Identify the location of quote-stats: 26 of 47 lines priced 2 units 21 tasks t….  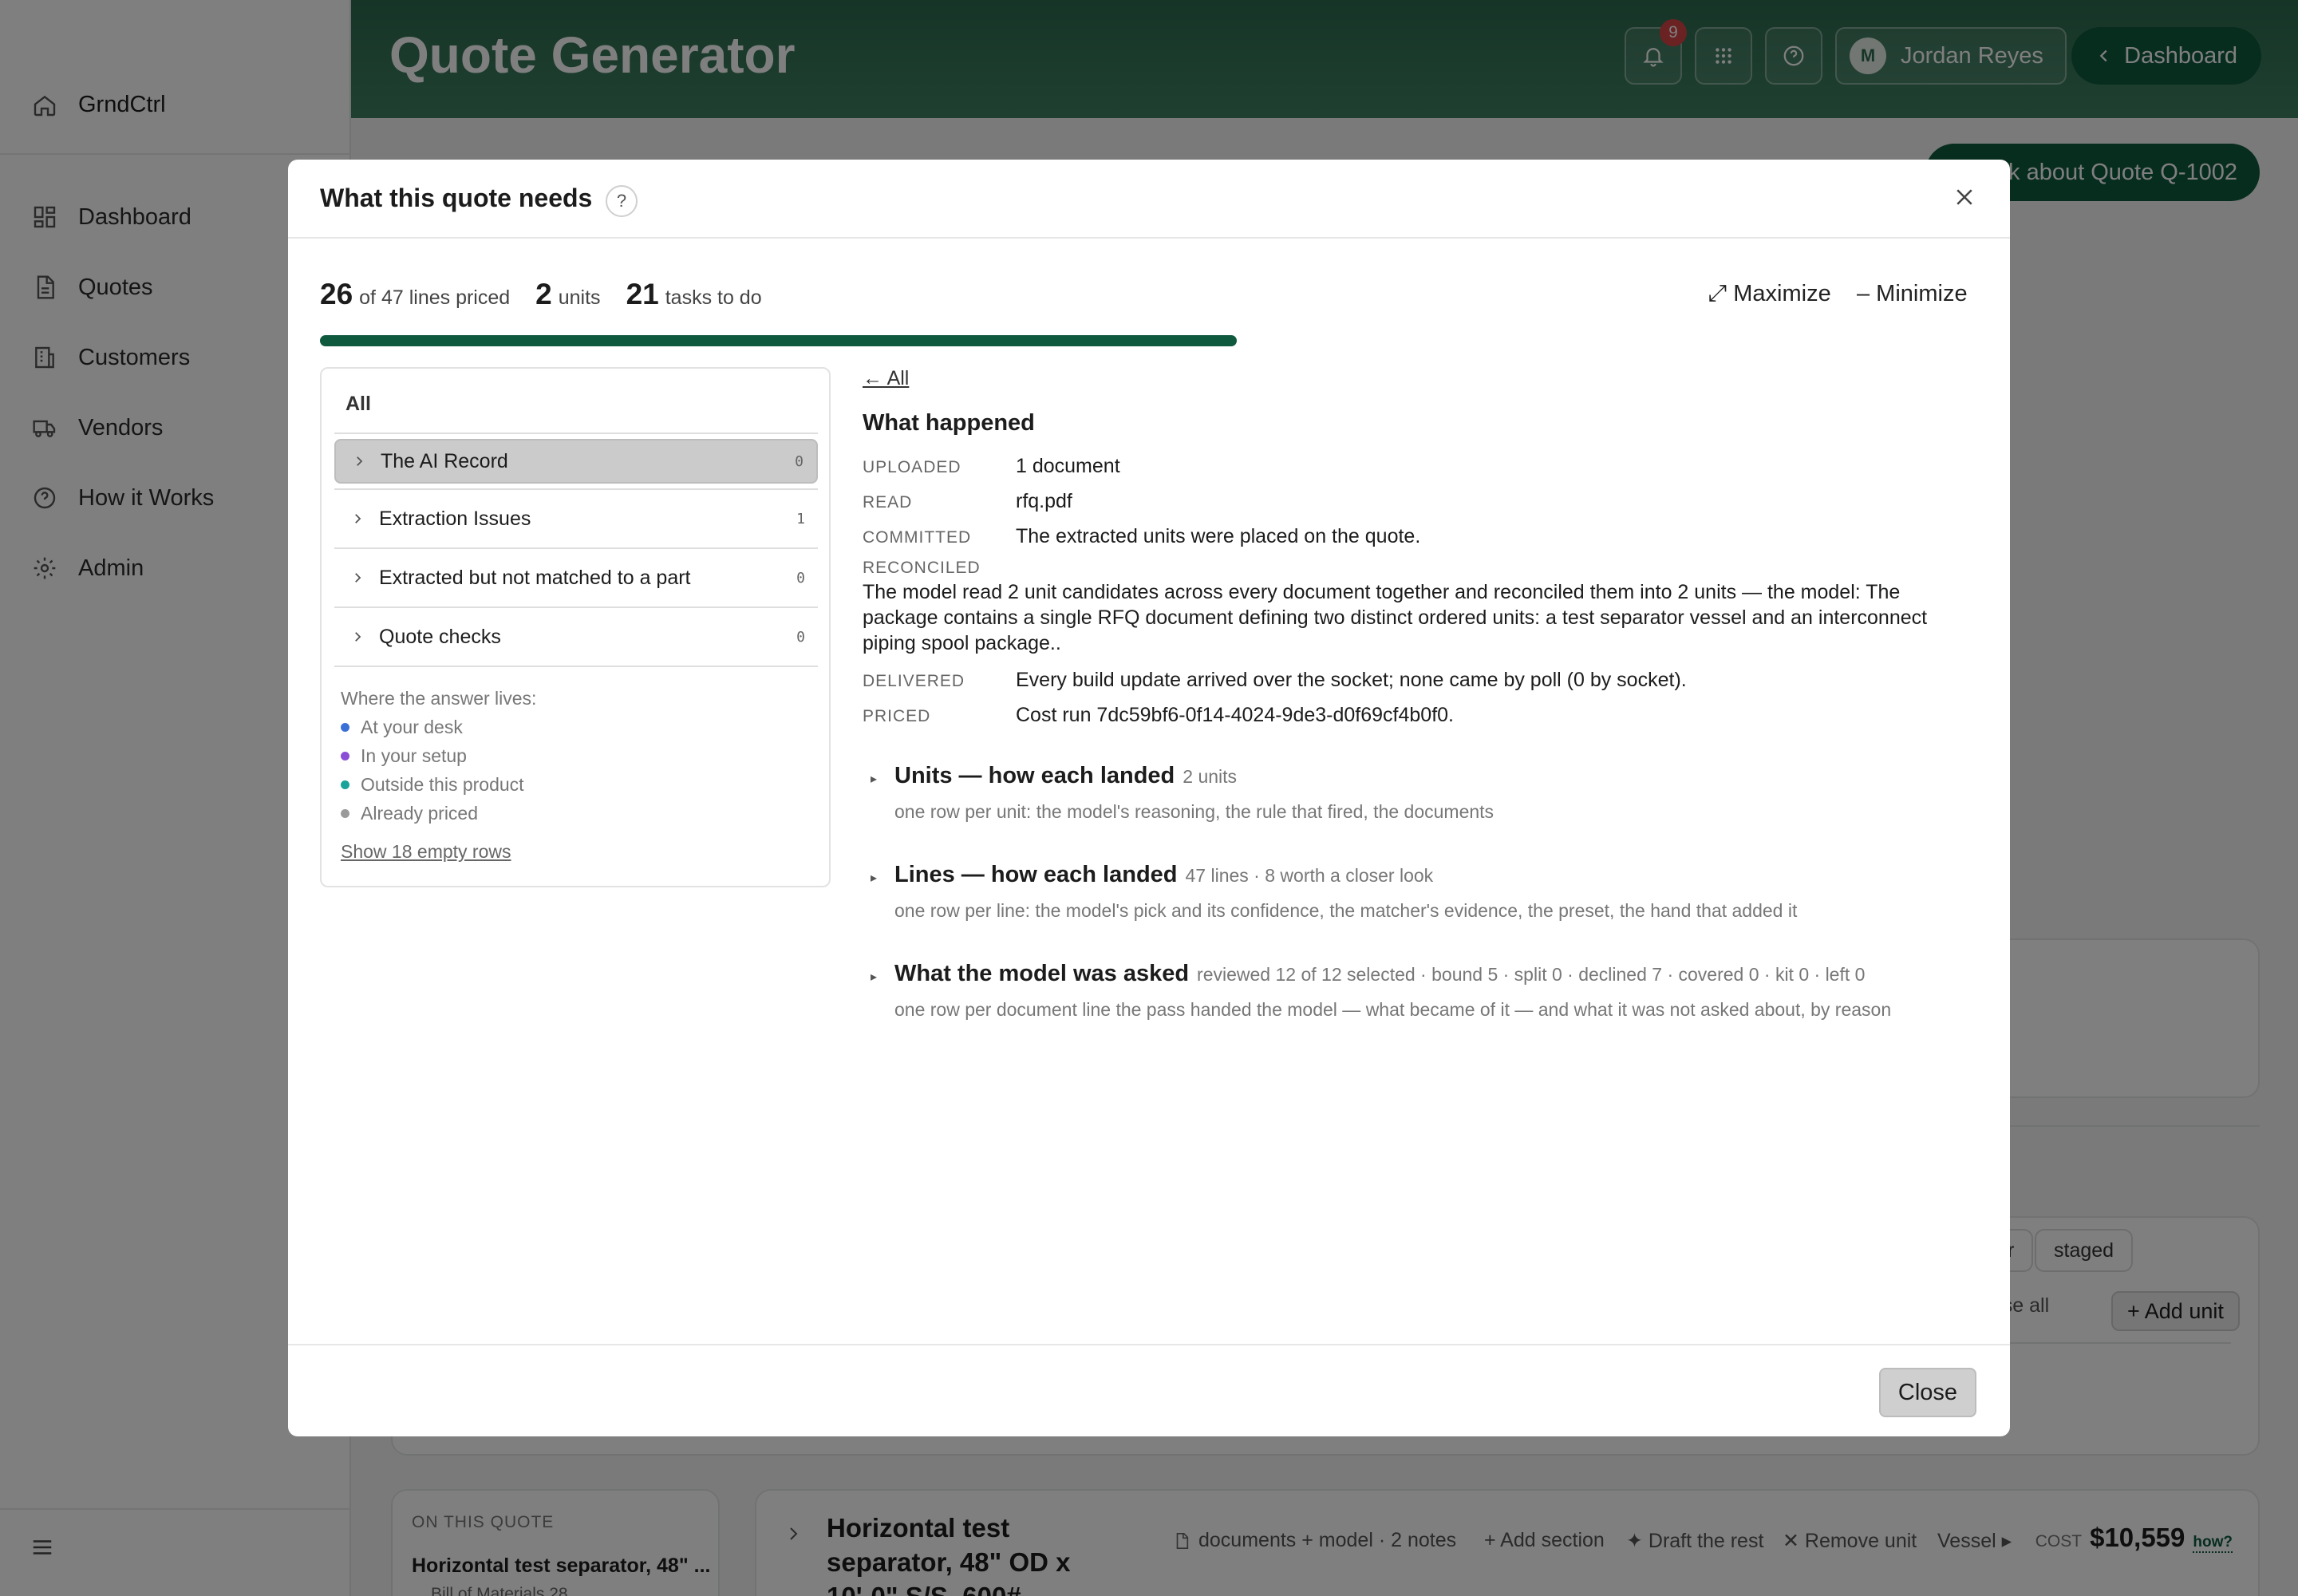
(541, 294).